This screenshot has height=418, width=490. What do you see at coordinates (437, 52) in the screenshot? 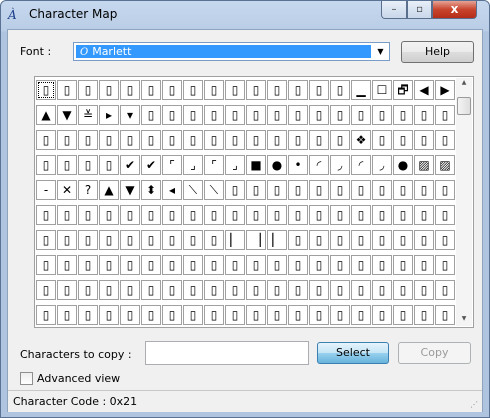
I see `help-button: Help` at bounding box center [437, 52].